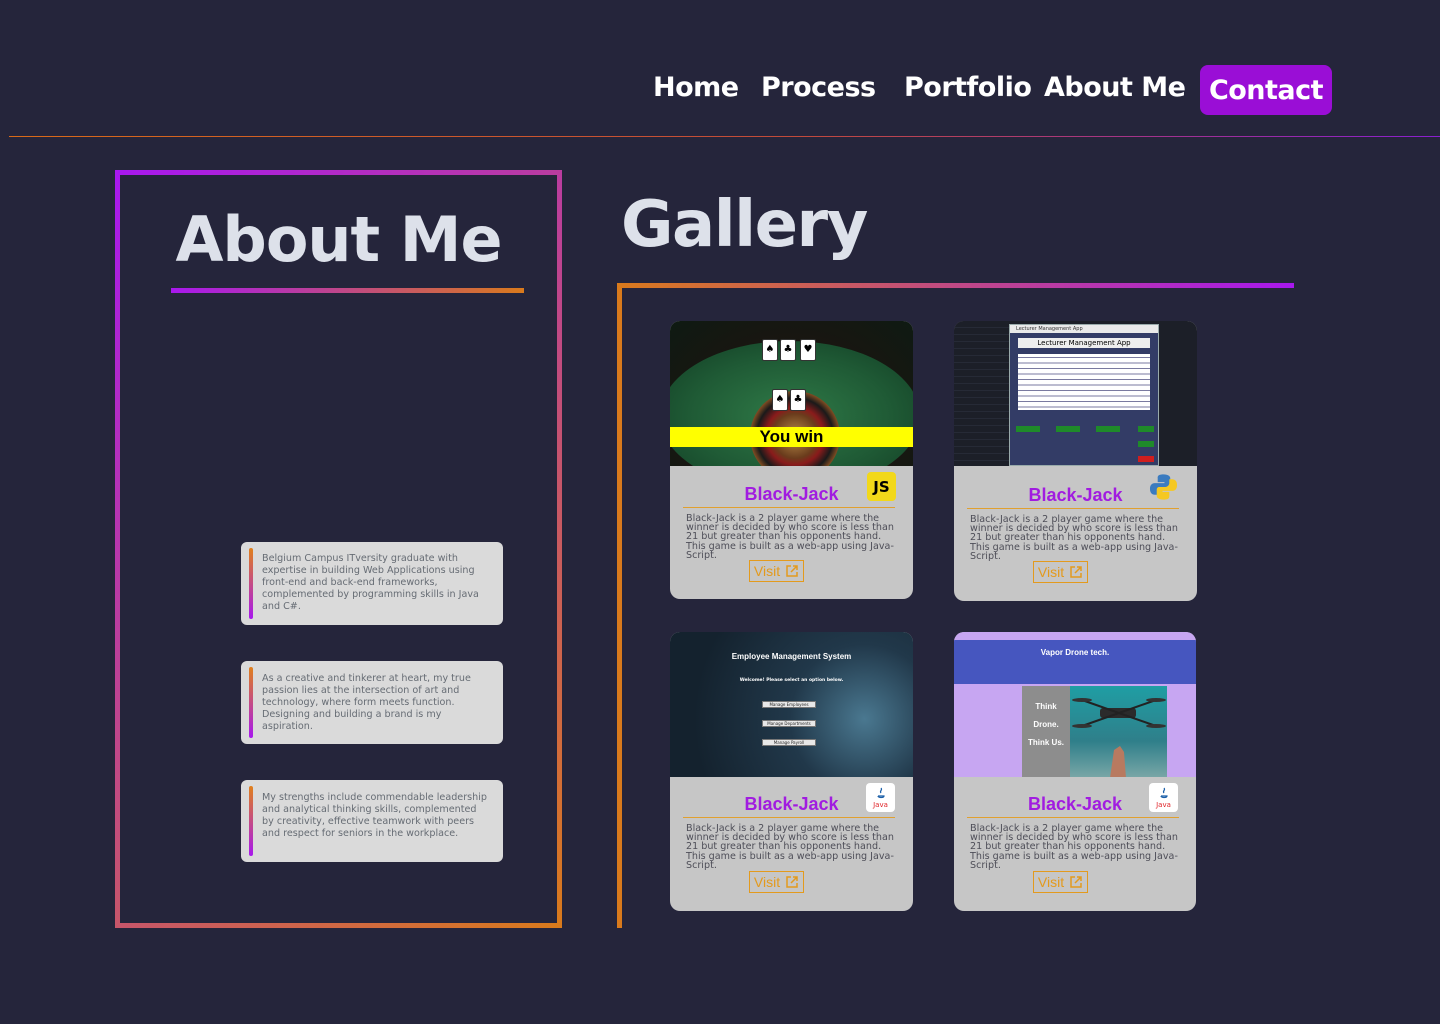  What do you see at coordinates (968, 87) in the screenshot?
I see `nav-portfolio-link: Portfolio` at bounding box center [968, 87].